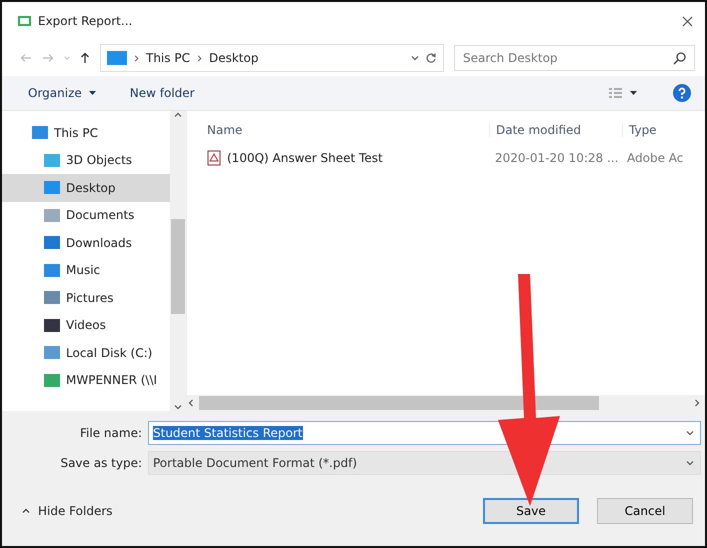  I want to click on sidebar-item: Documents, so click(86, 215).